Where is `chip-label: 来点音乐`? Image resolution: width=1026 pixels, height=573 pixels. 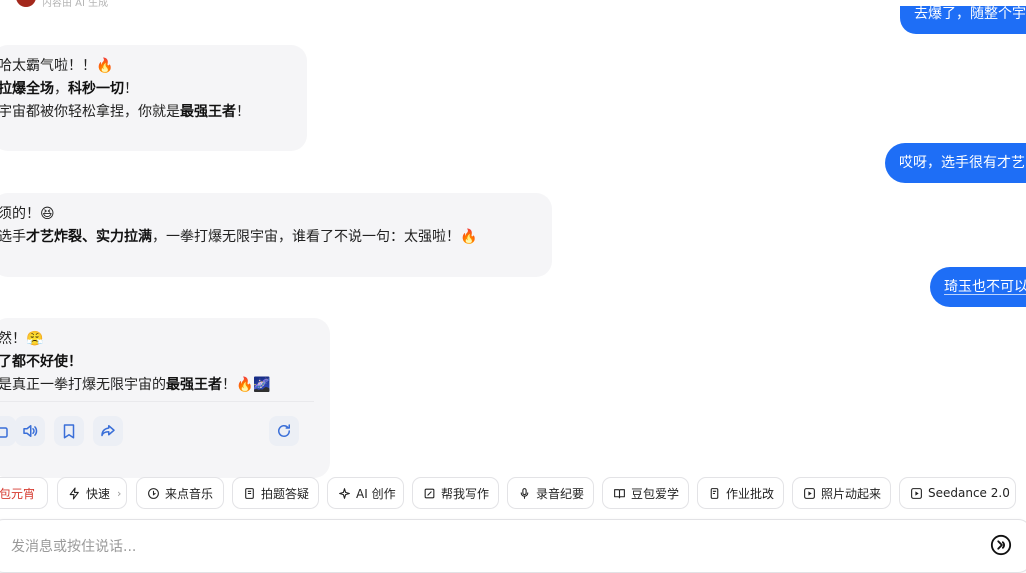 chip-label: 来点音乐 is located at coordinates (189, 493).